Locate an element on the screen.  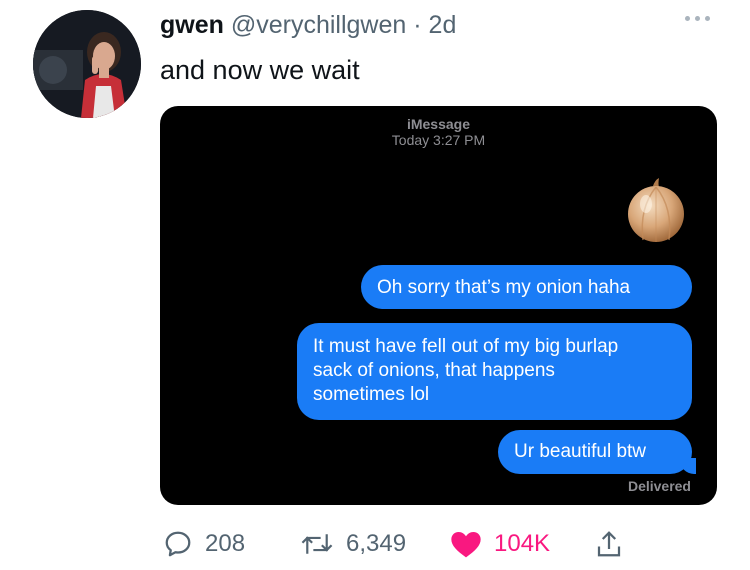
delivery-status: Delivered is located at coordinates (659, 486).